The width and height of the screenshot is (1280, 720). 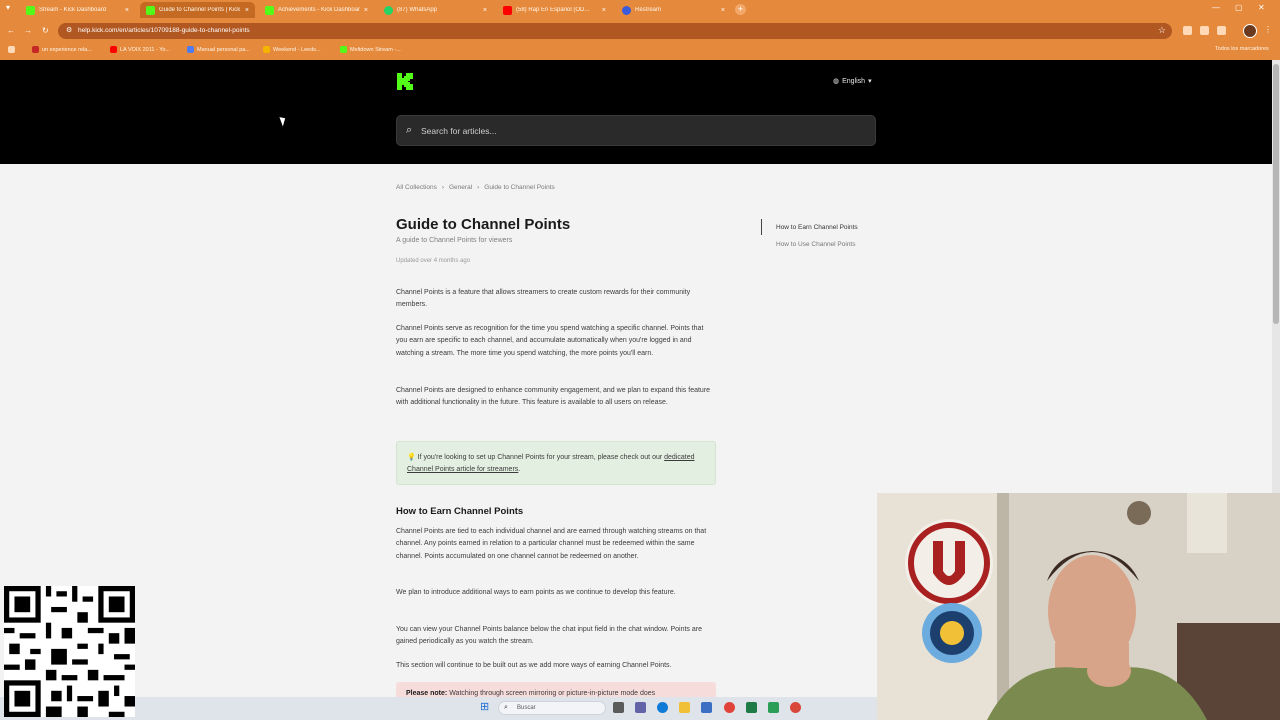 I want to click on browser-tab: (58) Rap En Español (OD... ×, so click(x=554, y=10).